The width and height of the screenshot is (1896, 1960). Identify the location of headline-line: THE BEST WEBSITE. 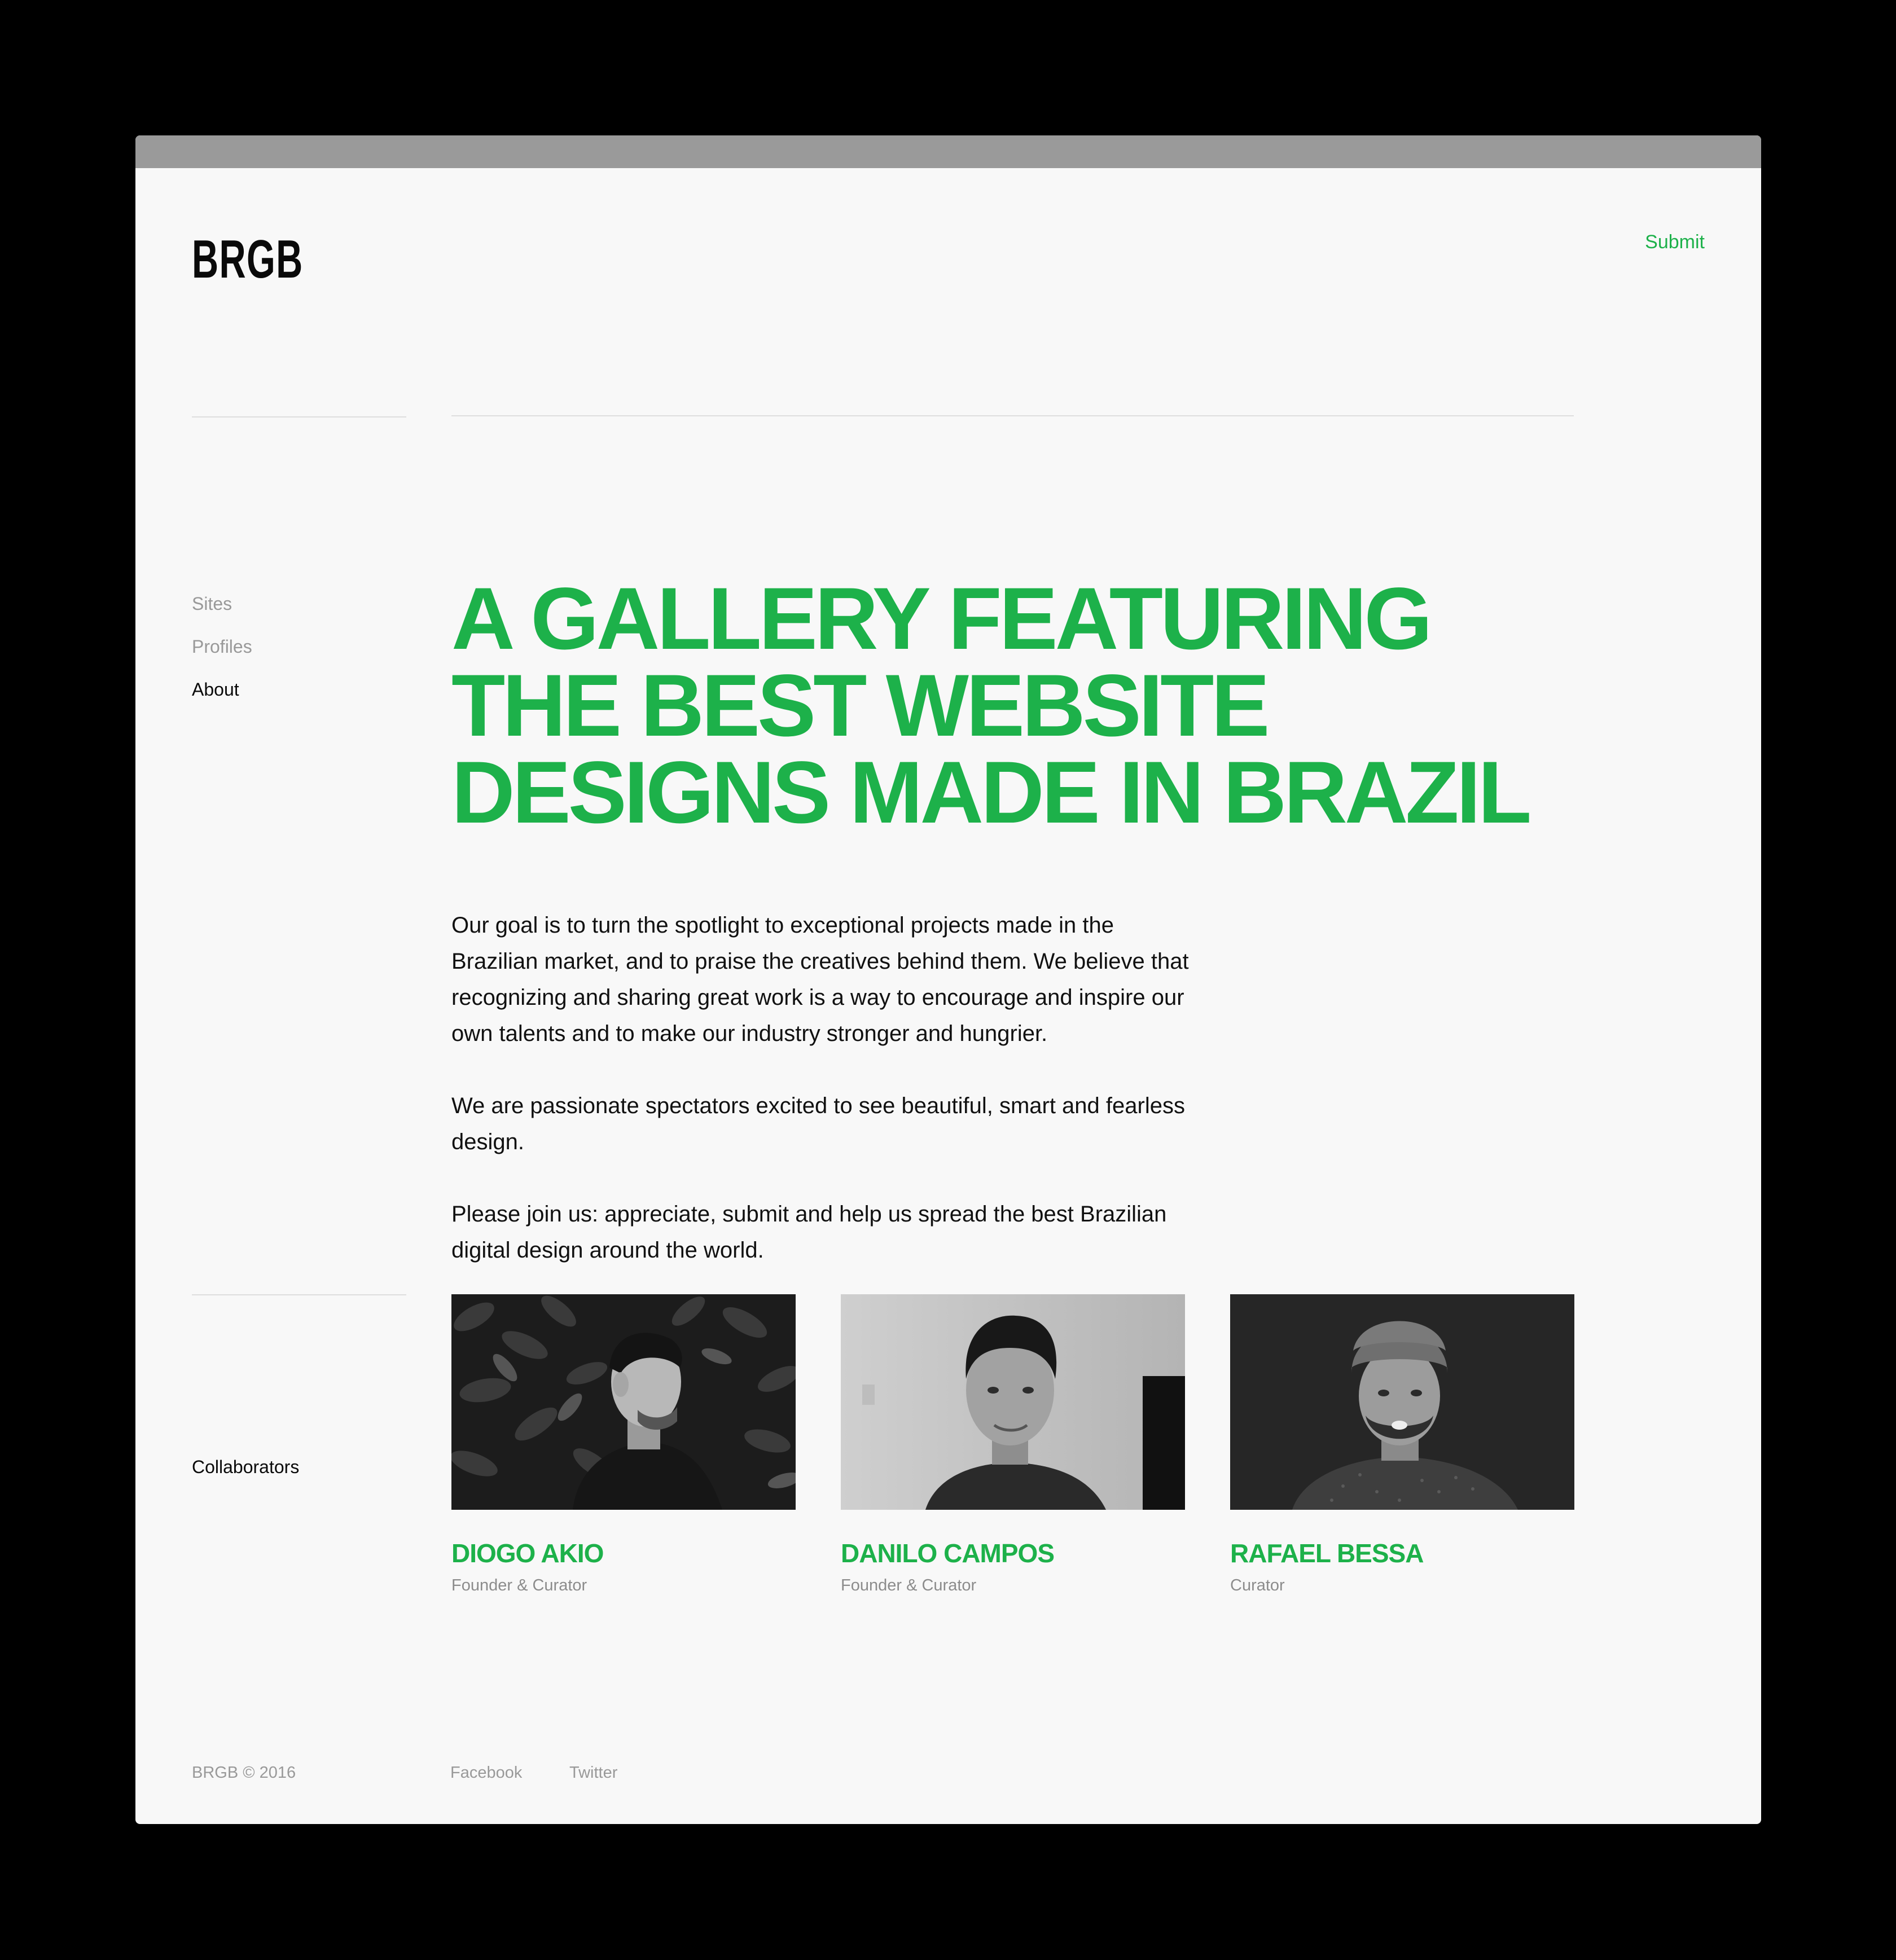
(860, 706).